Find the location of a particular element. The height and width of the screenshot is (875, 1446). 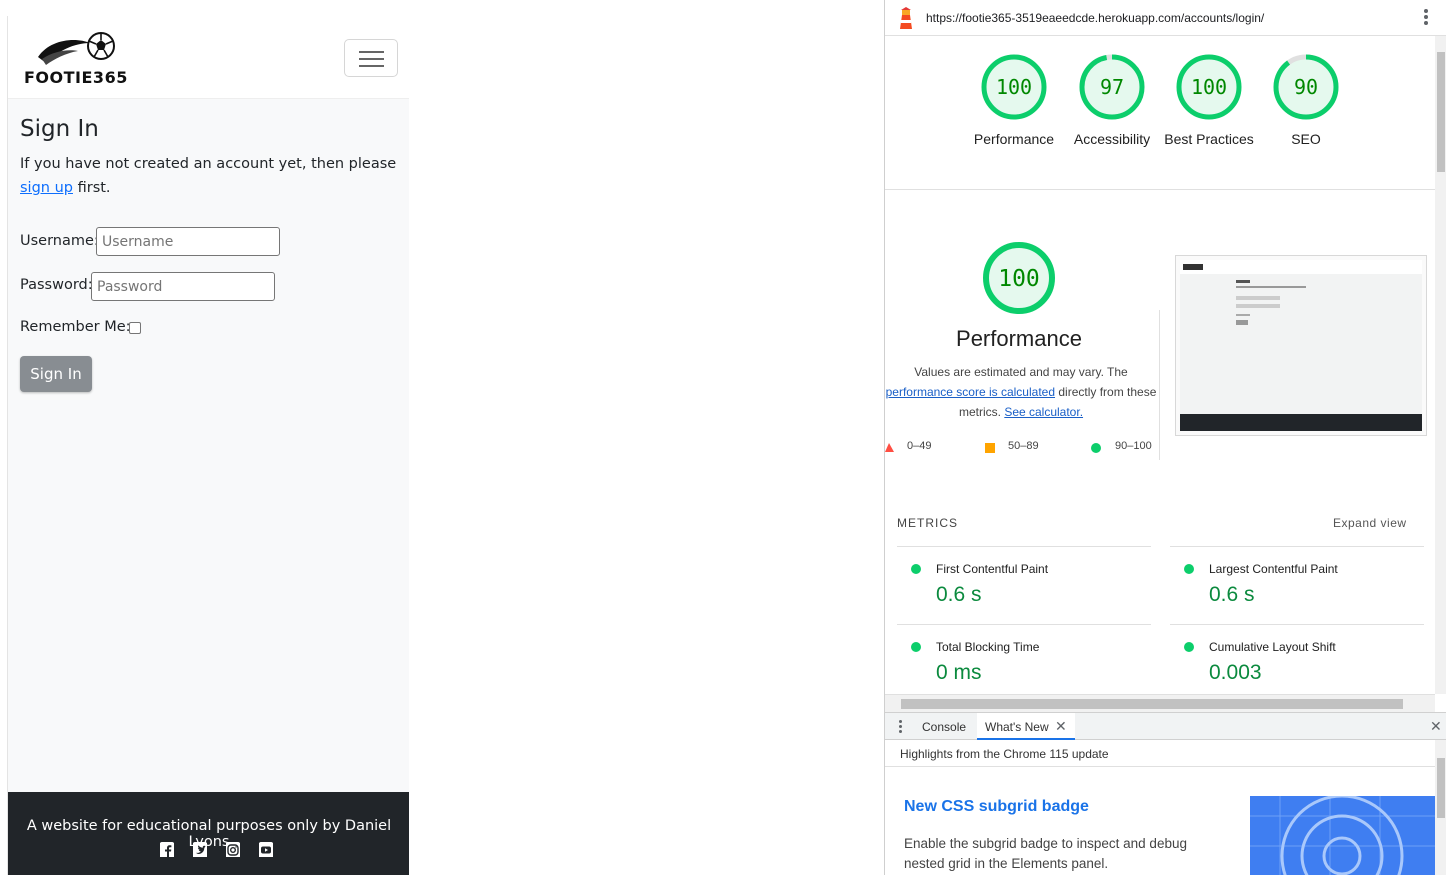

drawer-tab-bar: Console What's New ✕ ✕ is located at coordinates (1165, 726).